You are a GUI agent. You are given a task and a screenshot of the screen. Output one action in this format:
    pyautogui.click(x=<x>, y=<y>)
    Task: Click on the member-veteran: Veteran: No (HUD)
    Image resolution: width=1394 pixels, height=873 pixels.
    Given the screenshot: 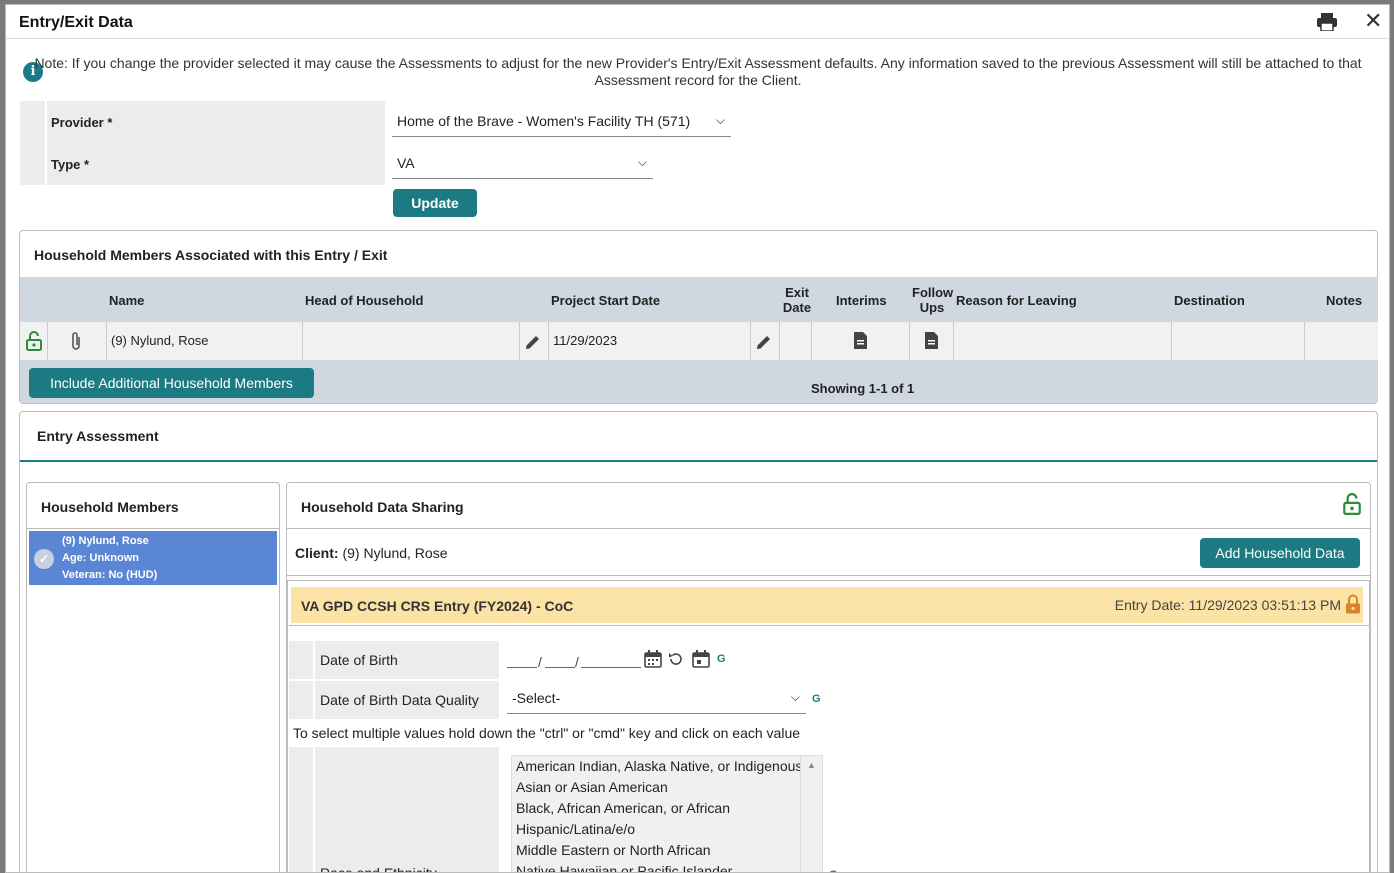 What is the action you would take?
    pyautogui.click(x=110, y=575)
    